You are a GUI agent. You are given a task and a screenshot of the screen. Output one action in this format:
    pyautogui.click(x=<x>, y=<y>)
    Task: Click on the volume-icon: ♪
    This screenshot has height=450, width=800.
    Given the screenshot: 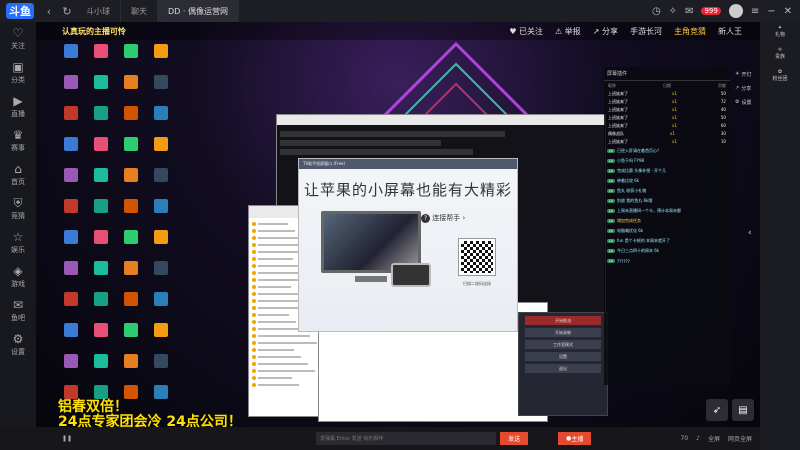 What is the action you would take?
    pyautogui.click(x=698, y=438)
    